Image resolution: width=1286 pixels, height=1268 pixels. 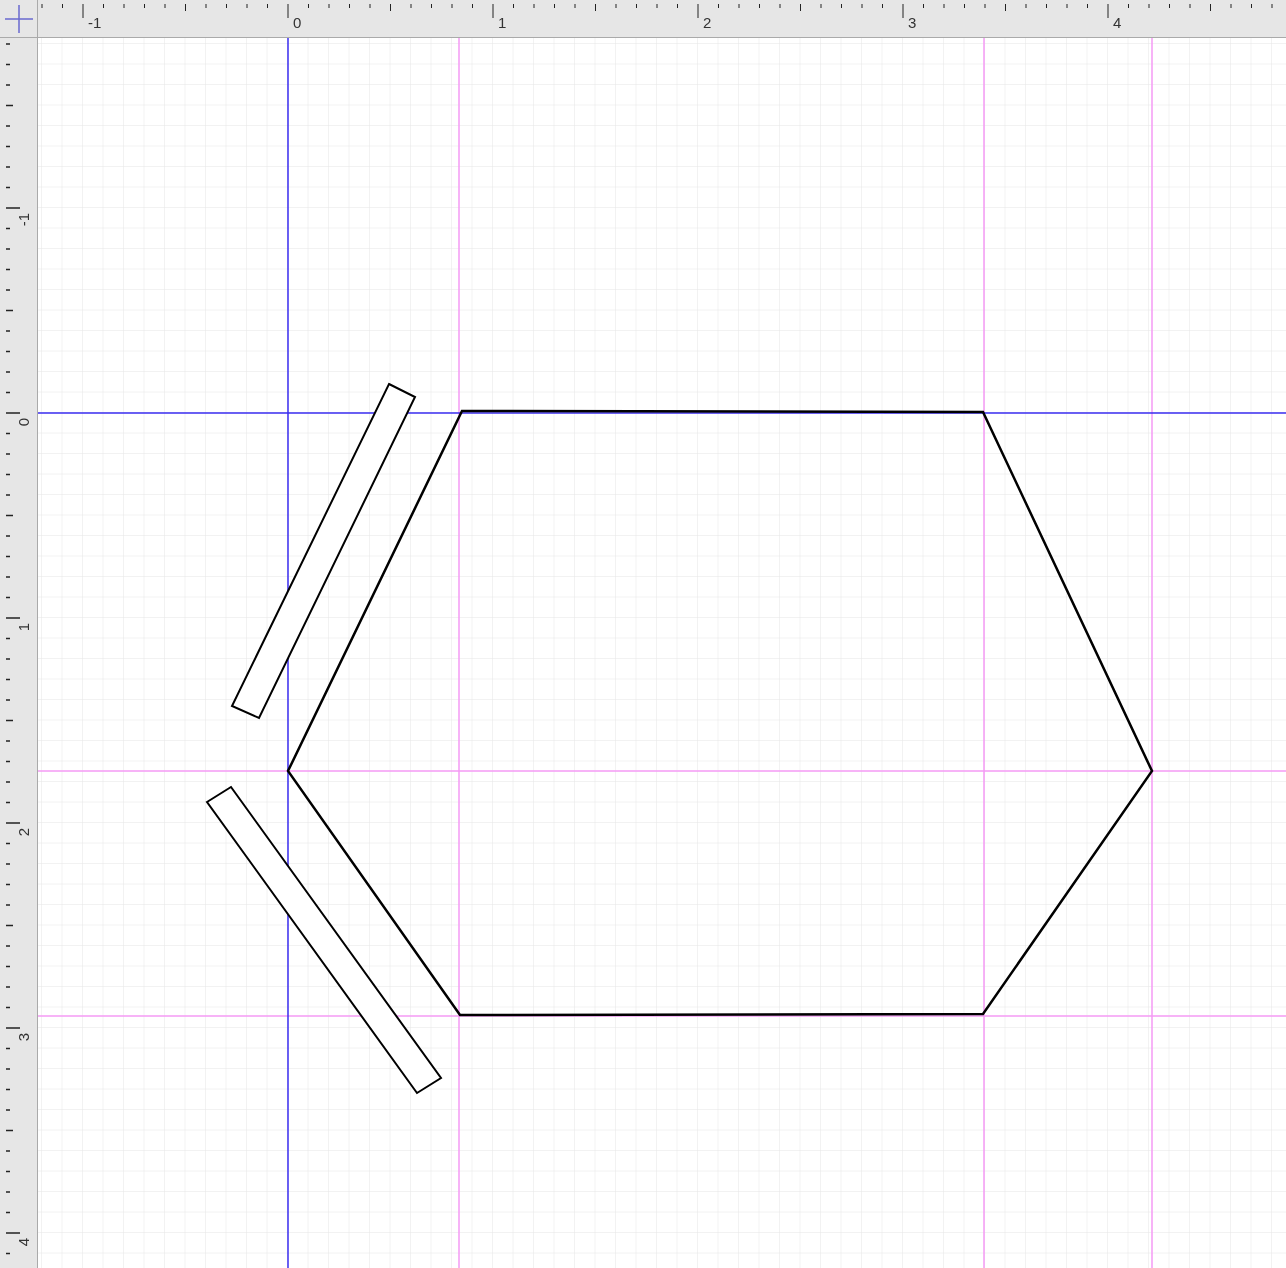 I want to click on horizontal-ruler: -1 0 1 2 3 4, so click(x=662, y=19).